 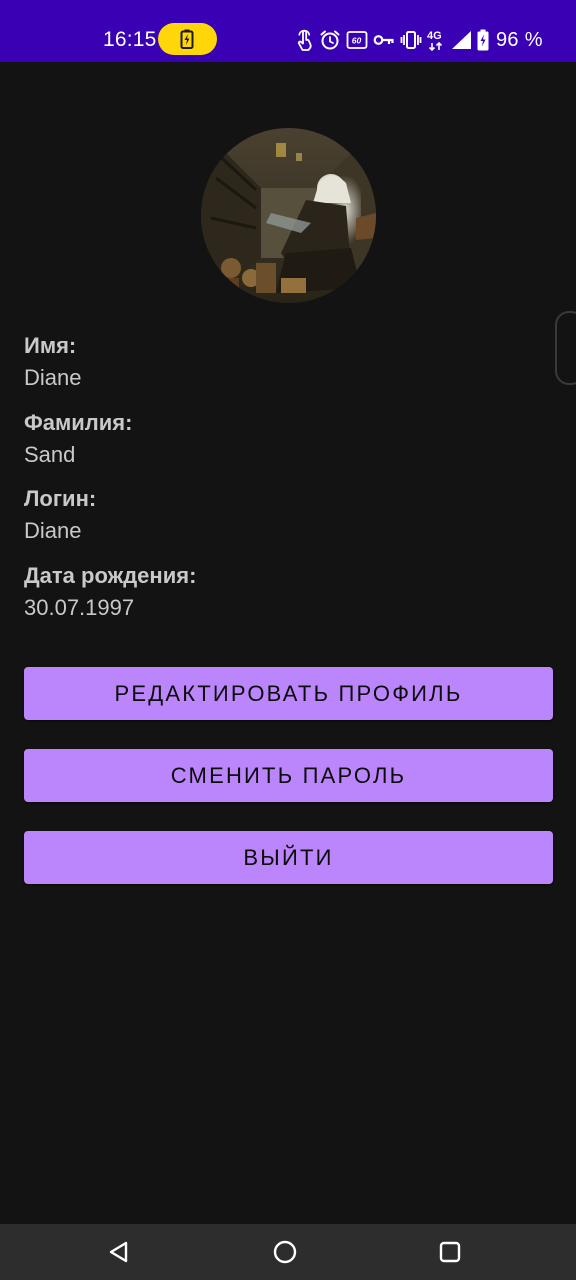 I want to click on login-value: Diane, so click(x=53, y=530).